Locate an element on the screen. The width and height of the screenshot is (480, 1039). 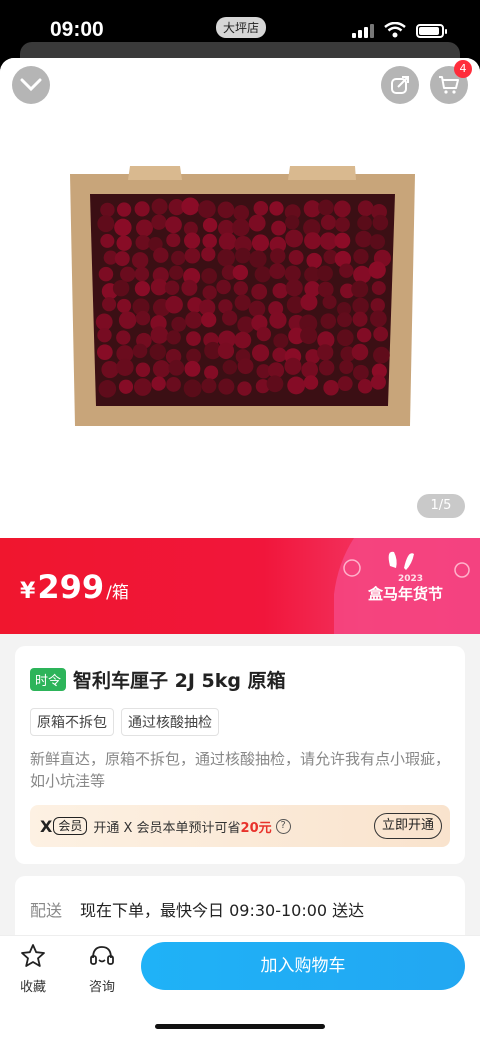
delivery-text: 现在下单，最快今日 09:30-10:00 送达 is located at coordinates (222, 910).